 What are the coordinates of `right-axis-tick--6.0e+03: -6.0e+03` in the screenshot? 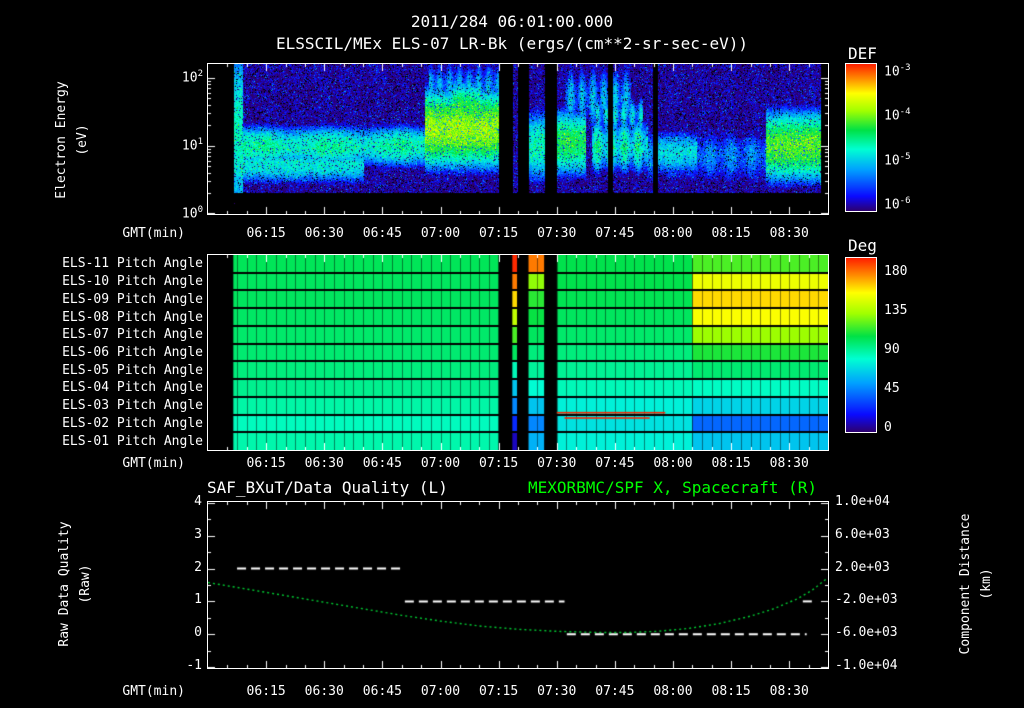 It's located at (866, 633).